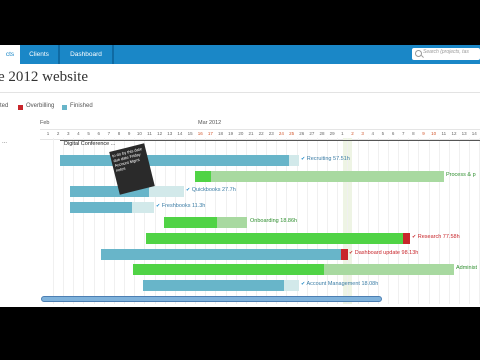 This screenshot has height=360, width=480. I want to click on task-bar-recruiting, so click(174, 160).